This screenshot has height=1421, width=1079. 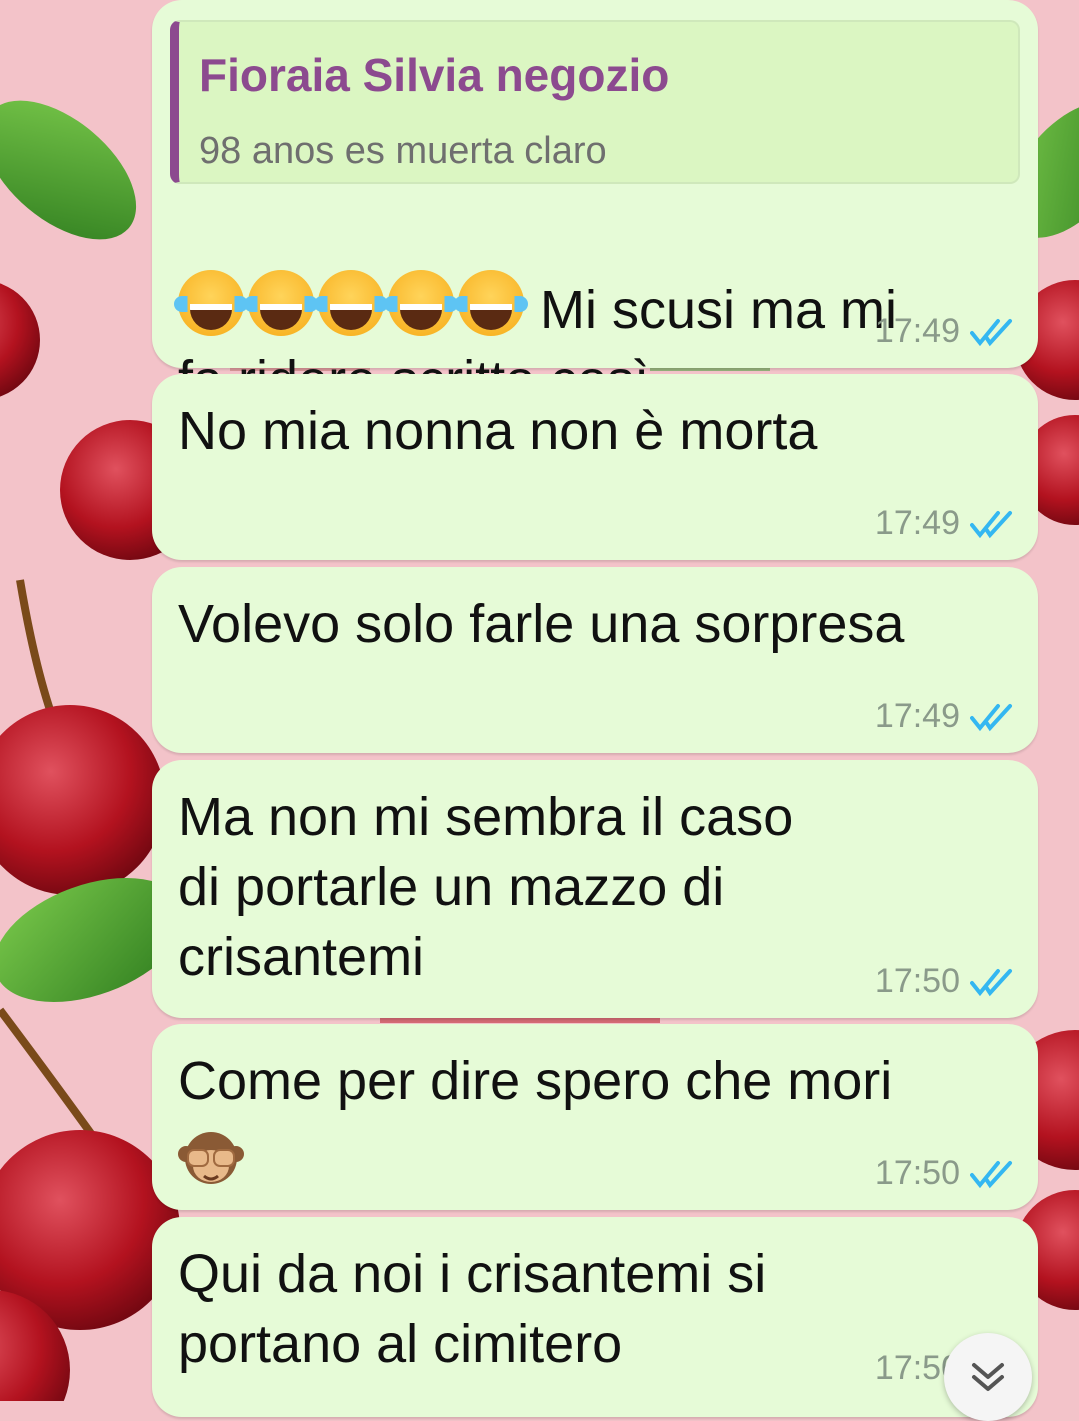 What do you see at coordinates (498, 431) in the screenshot?
I see `message-text: No mia nonna non è morta` at bounding box center [498, 431].